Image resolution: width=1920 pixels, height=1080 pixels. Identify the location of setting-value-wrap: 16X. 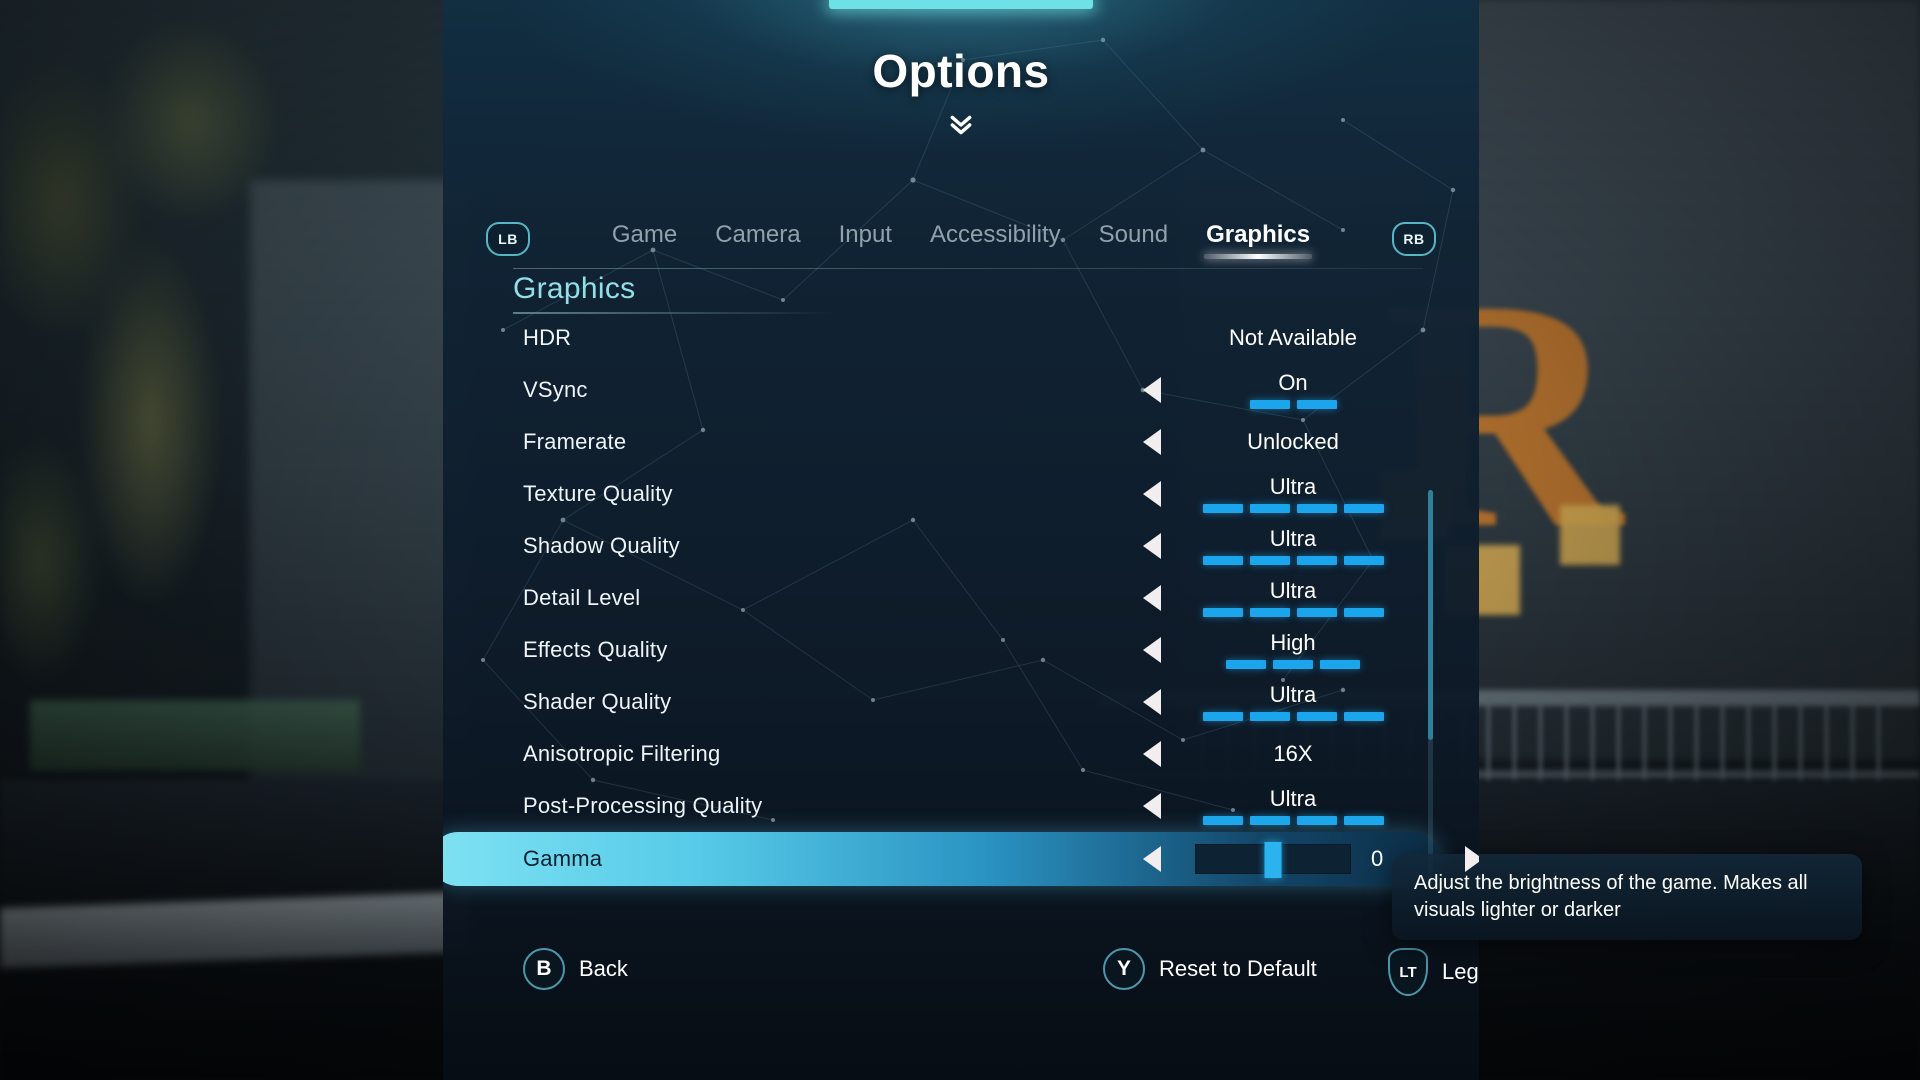
(1293, 754).